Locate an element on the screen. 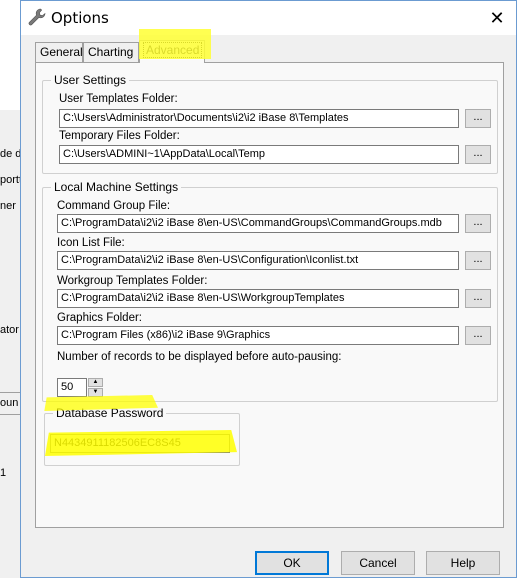 This screenshot has height=578, width=517. tab-general: General is located at coordinates (59, 52).